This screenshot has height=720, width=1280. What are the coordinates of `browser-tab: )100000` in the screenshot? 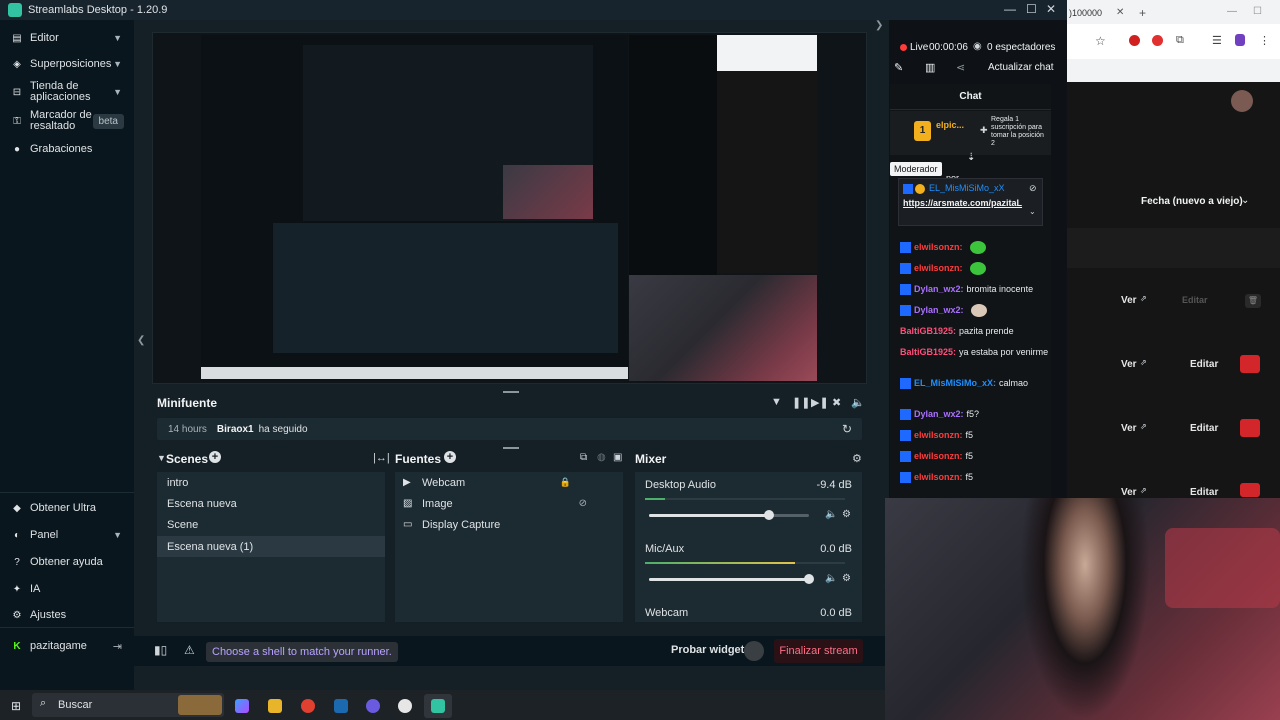 It's located at (1085, 13).